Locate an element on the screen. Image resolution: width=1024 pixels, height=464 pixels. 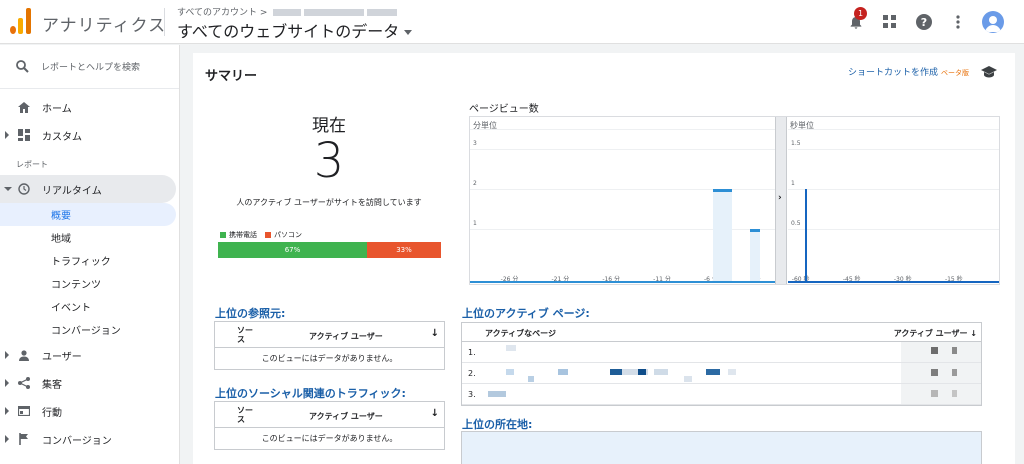
sidebar-search: レポートとヘルプを検索 is located at coordinates (89, 67).